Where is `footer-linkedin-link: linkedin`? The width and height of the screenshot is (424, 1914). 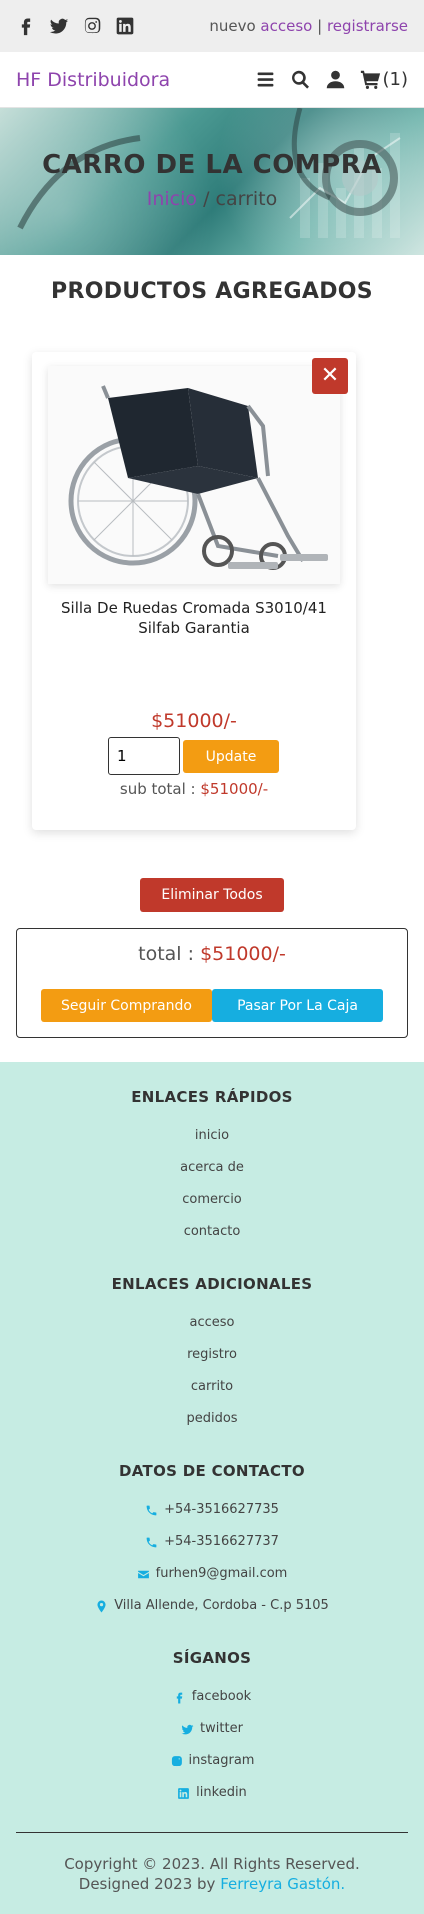 footer-linkedin-link: linkedin is located at coordinates (212, 1793).